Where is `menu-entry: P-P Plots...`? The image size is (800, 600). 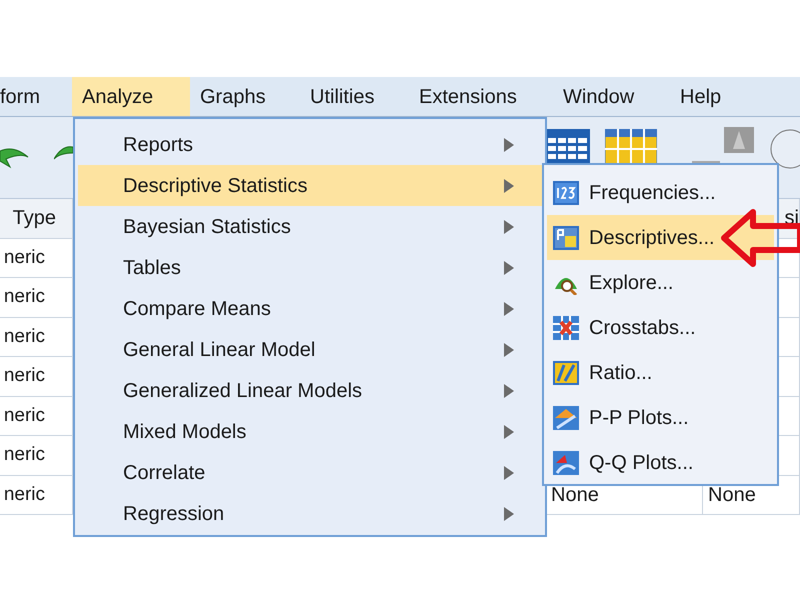 menu-entry: P-P Plots... is located at coordinates (660, 417).